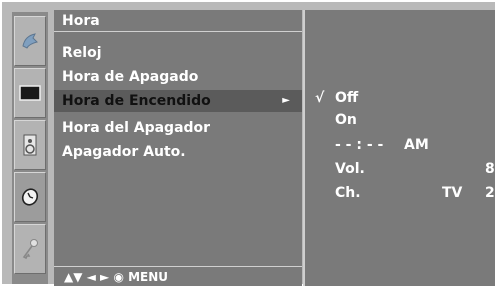  I want to click on option-on-label: On, so click(346, 120).